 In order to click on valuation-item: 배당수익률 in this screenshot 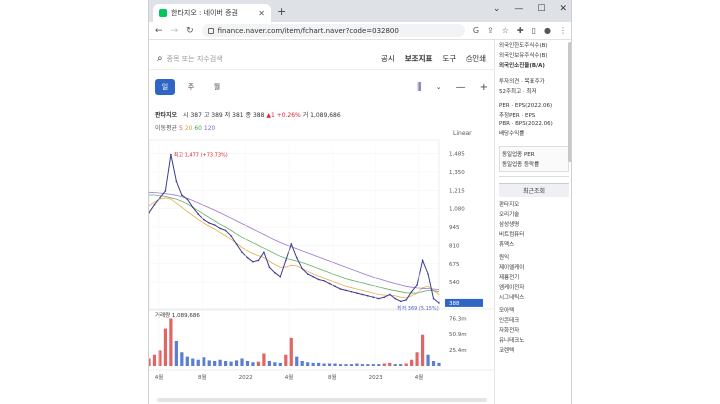, I will do `click(512, 134)`.